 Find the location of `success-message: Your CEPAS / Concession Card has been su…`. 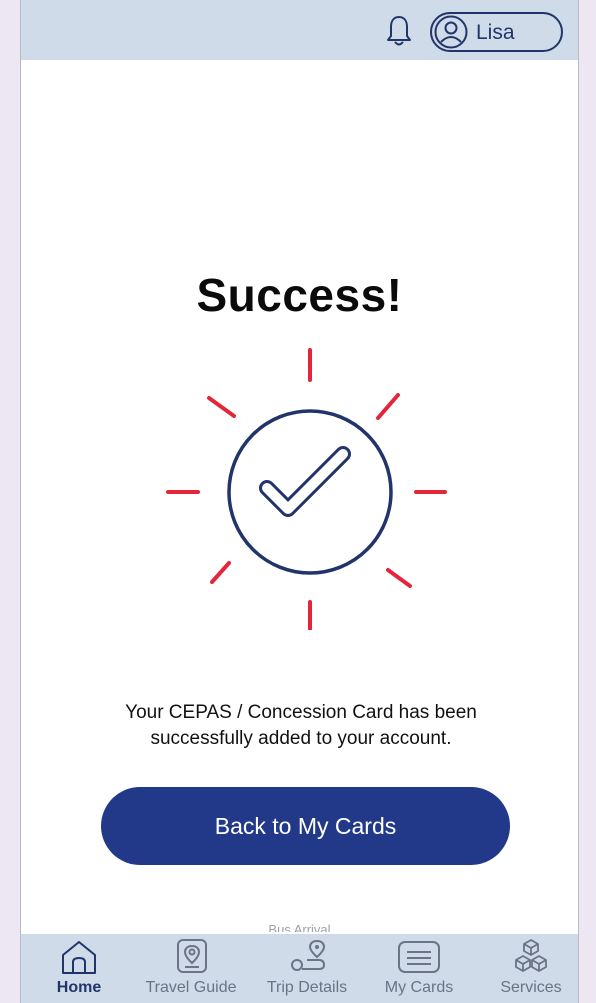

success-message: Your CEPAS / Concession Card has been su… is located at coordinates (301, 726).